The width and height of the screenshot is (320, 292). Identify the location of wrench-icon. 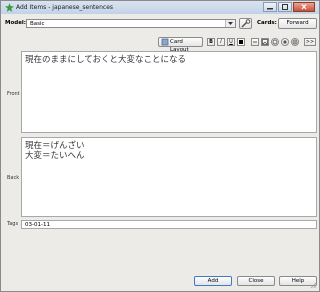
(246, 23).